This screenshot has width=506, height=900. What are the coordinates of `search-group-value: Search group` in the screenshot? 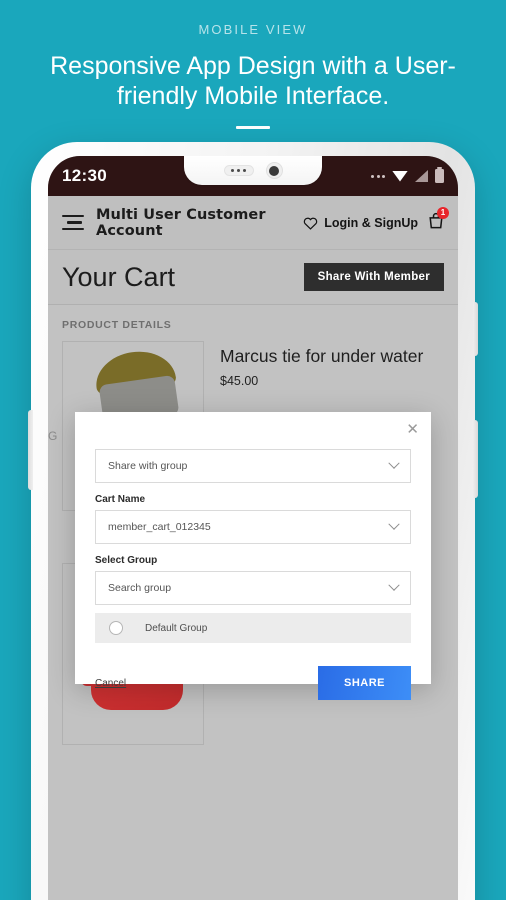 It's located at (140, 588).